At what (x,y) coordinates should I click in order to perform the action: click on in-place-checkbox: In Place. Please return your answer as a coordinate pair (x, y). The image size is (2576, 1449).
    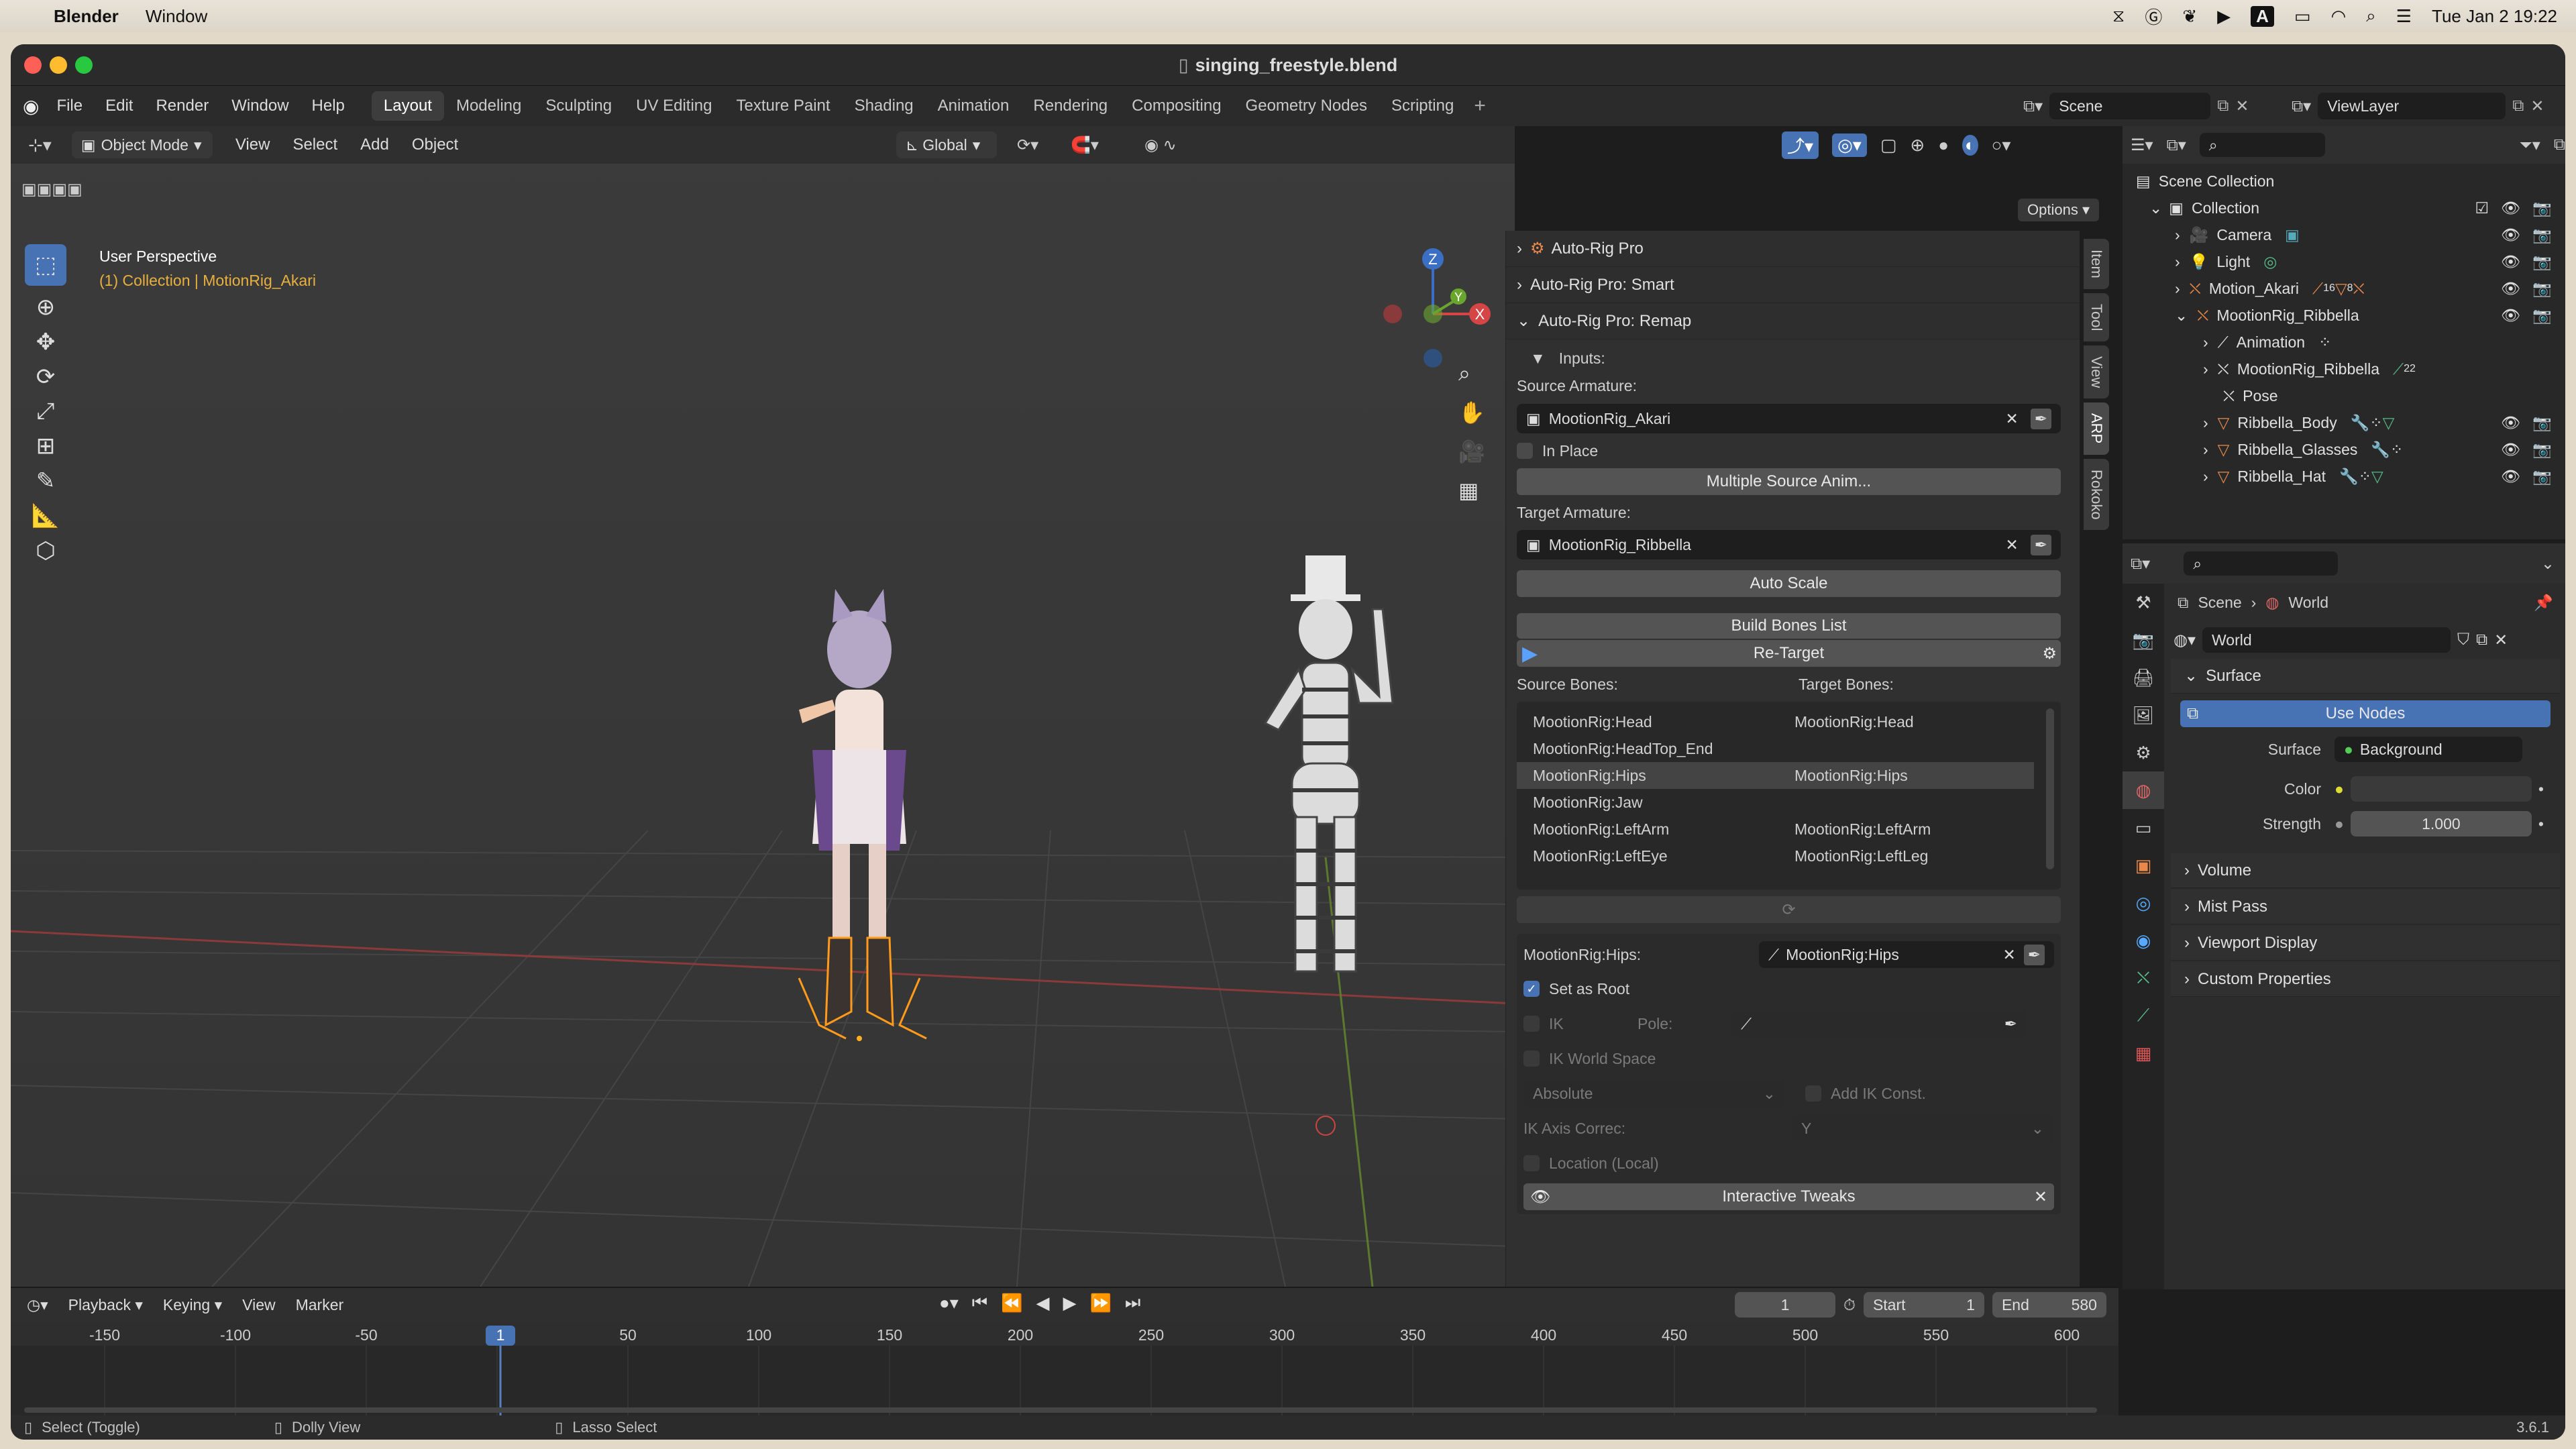
    Looking at the image, I should click on (1789, 450).